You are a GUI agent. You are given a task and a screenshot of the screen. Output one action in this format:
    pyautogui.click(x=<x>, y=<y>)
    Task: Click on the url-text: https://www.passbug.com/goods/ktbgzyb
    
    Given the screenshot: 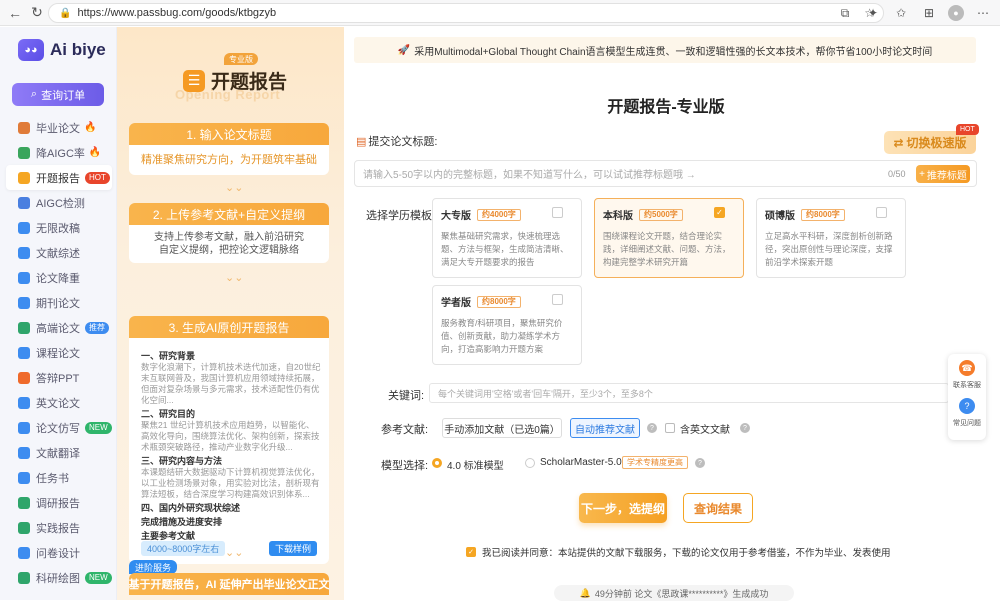 What is the action you would take?
    pyautogui.click(x=177, y=13)
    